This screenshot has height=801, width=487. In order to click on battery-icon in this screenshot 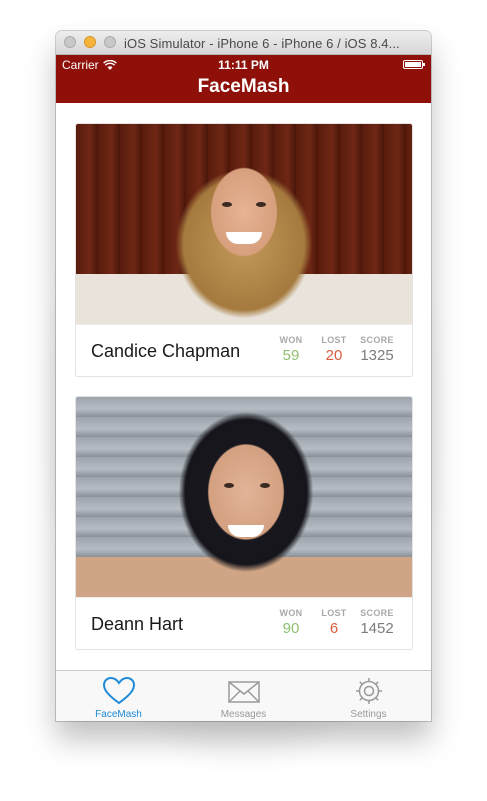, I will do `click(414, 64)`.